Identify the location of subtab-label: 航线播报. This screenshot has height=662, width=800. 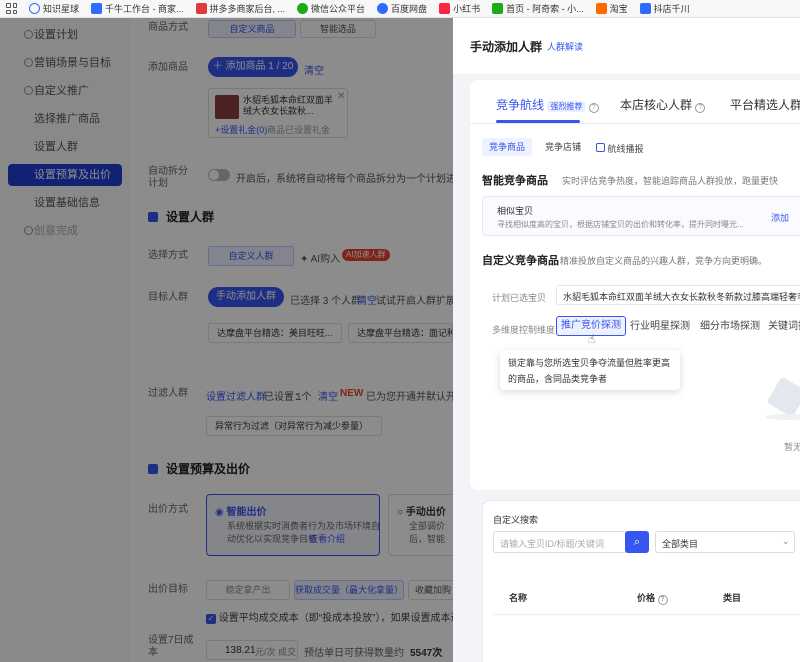
(625, 149).